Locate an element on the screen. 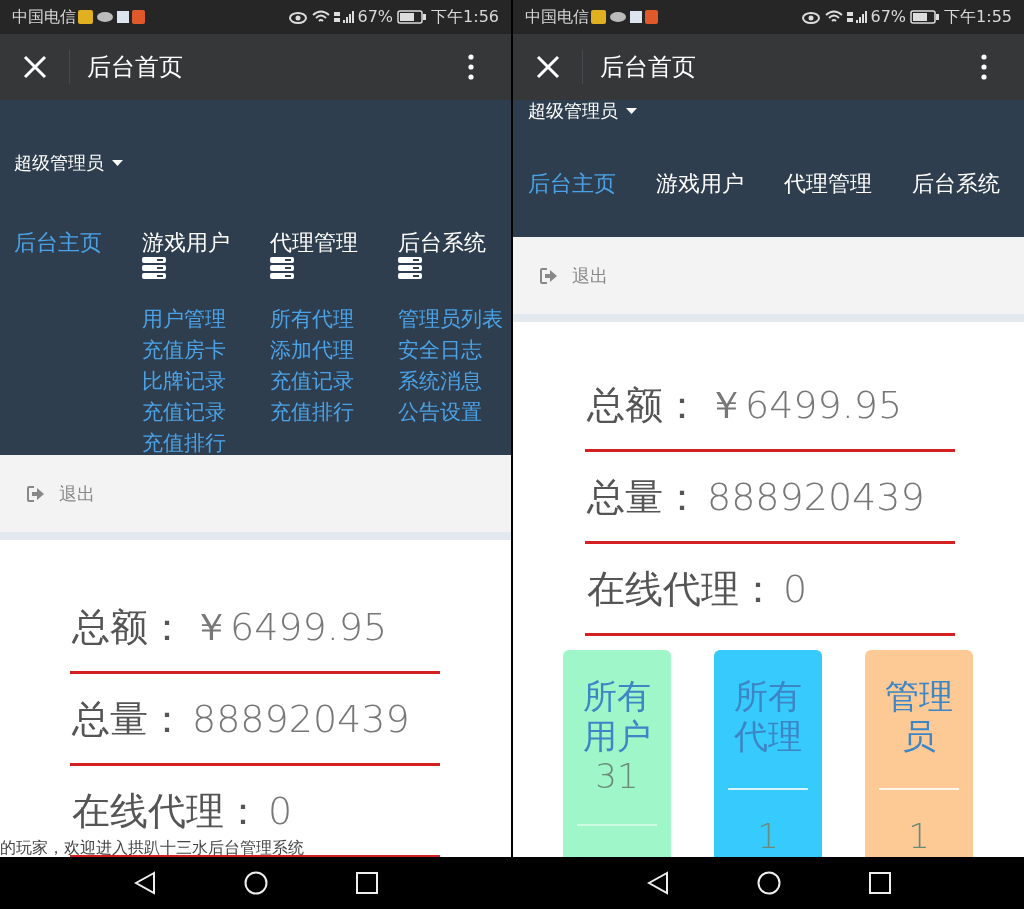 The height and width of the screenshot is (909, 1024). marquee-text: 的玩家，欢迎进入拱趴十三水后台管理系统 is located at coordinates (152, 847).